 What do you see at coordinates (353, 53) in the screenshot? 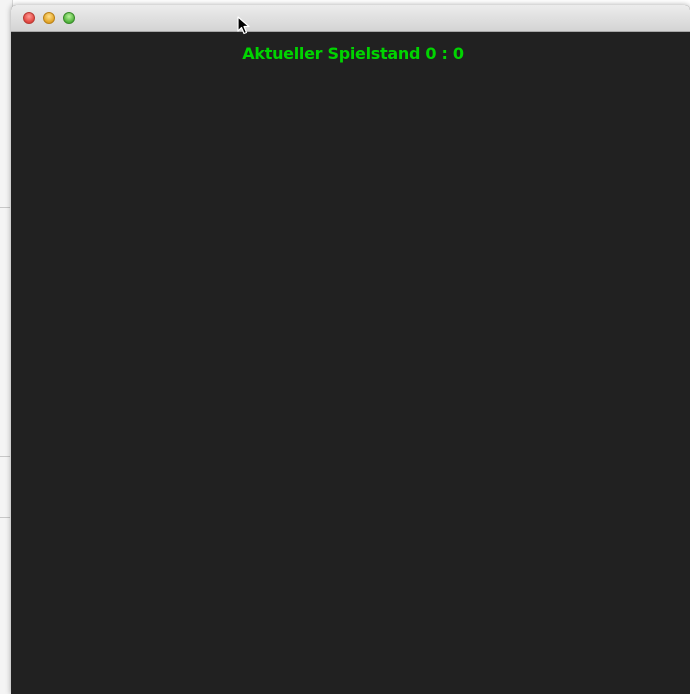
I see `score-label: Aktueller Spielstand 0 : 0` at bounding box center [353, 53].